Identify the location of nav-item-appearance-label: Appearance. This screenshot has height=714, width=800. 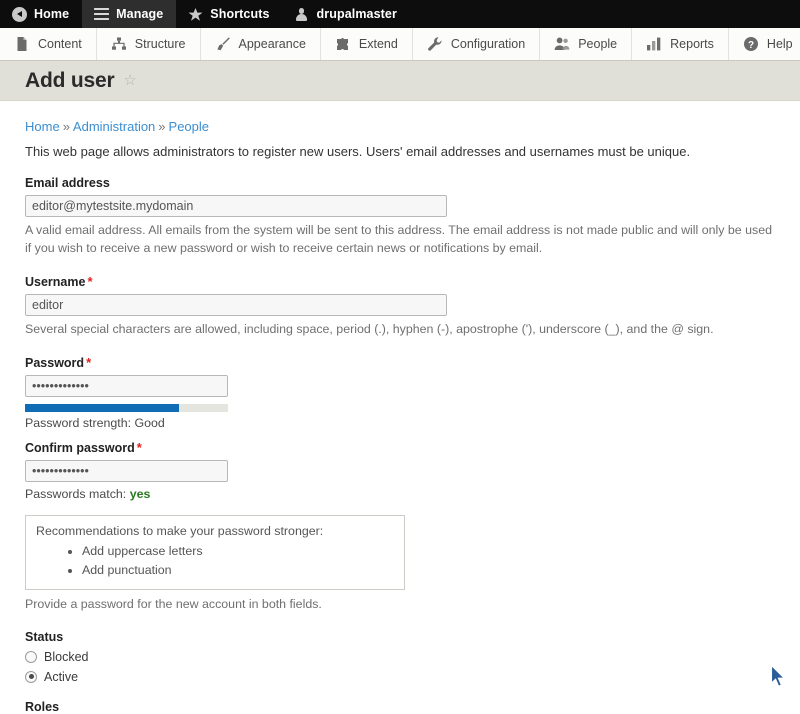
(272, 44).